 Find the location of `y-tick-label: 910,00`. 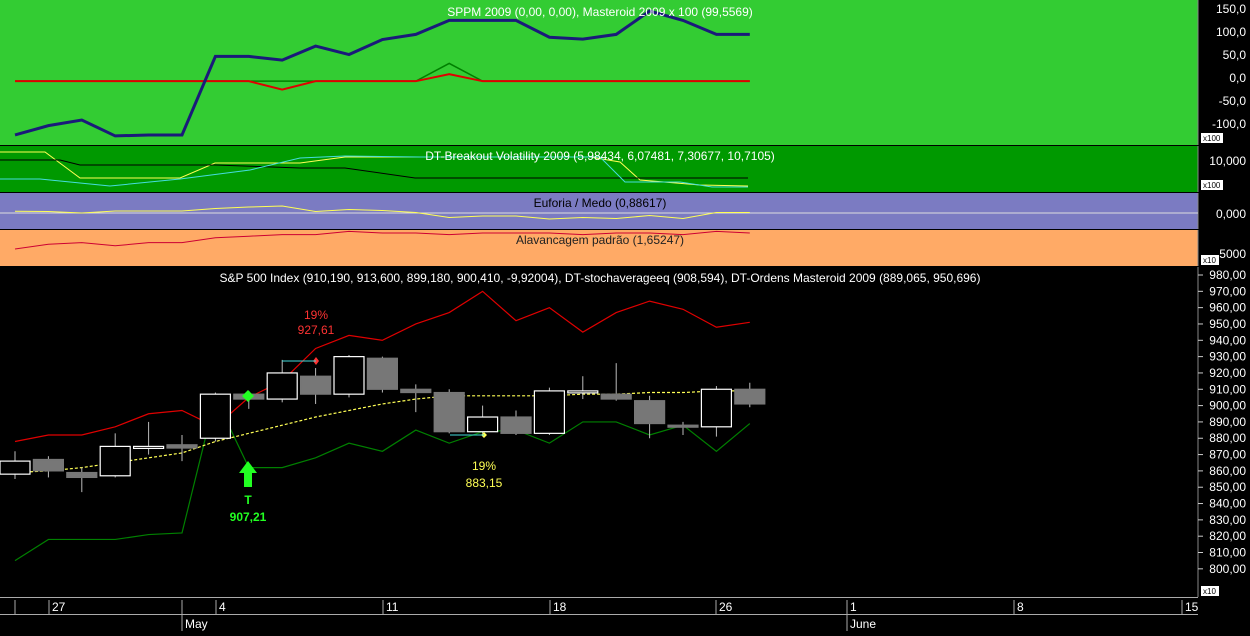

y-tick-label: 910,00 is located at coordinates (1227, 389).